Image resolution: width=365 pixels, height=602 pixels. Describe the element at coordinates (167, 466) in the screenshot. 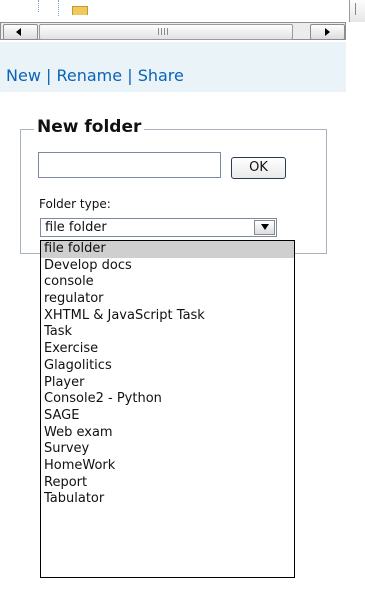

I see `dropdown-option: HomeWork` at that location.